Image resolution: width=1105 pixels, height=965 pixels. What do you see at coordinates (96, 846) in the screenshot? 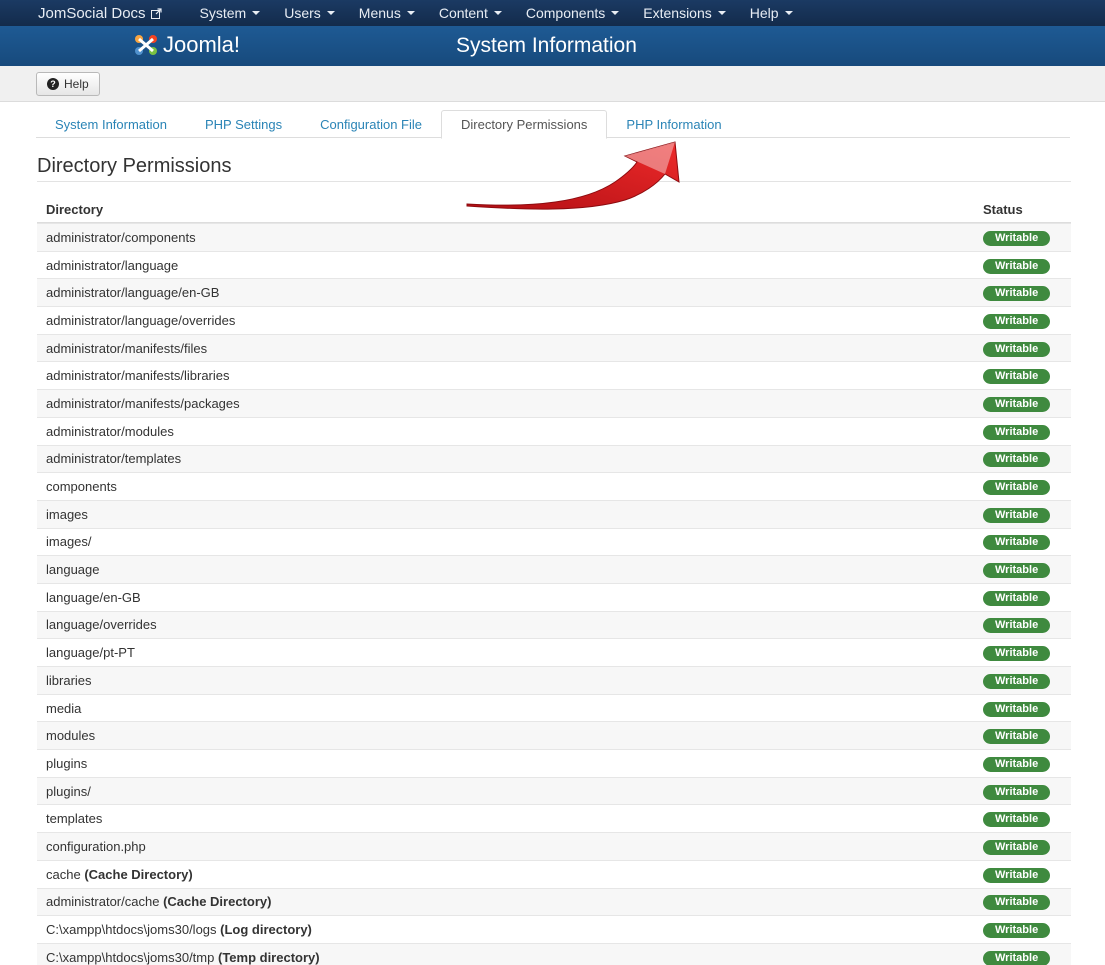
I see `directory-path: configuration.php` at bounding box center [96, 846].